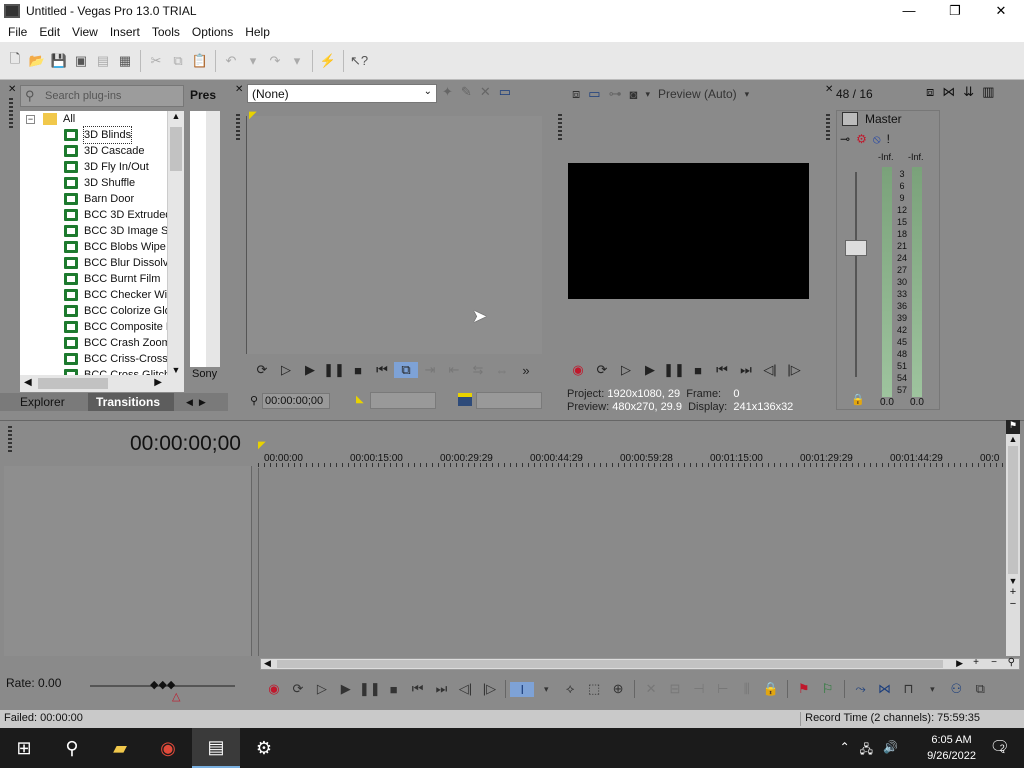 This screenshot has height=768, width=1024. Describe the element at coordinates (489, 689) in the screenshot. I see `next-frame-icon: |▷` at that location.